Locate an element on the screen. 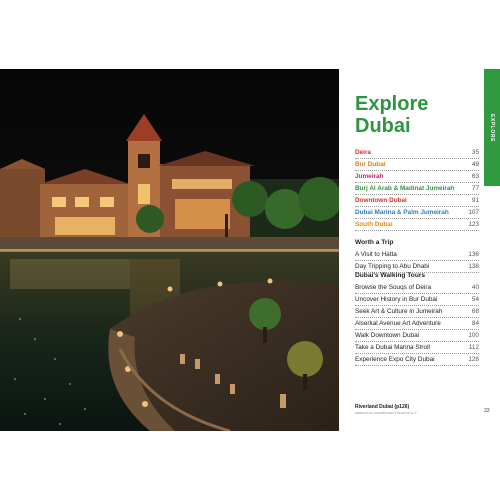 This screenshot has height=500, width=500. toc-tour-label: Walk Downtown Dubai is located at coordinates (410, 335).